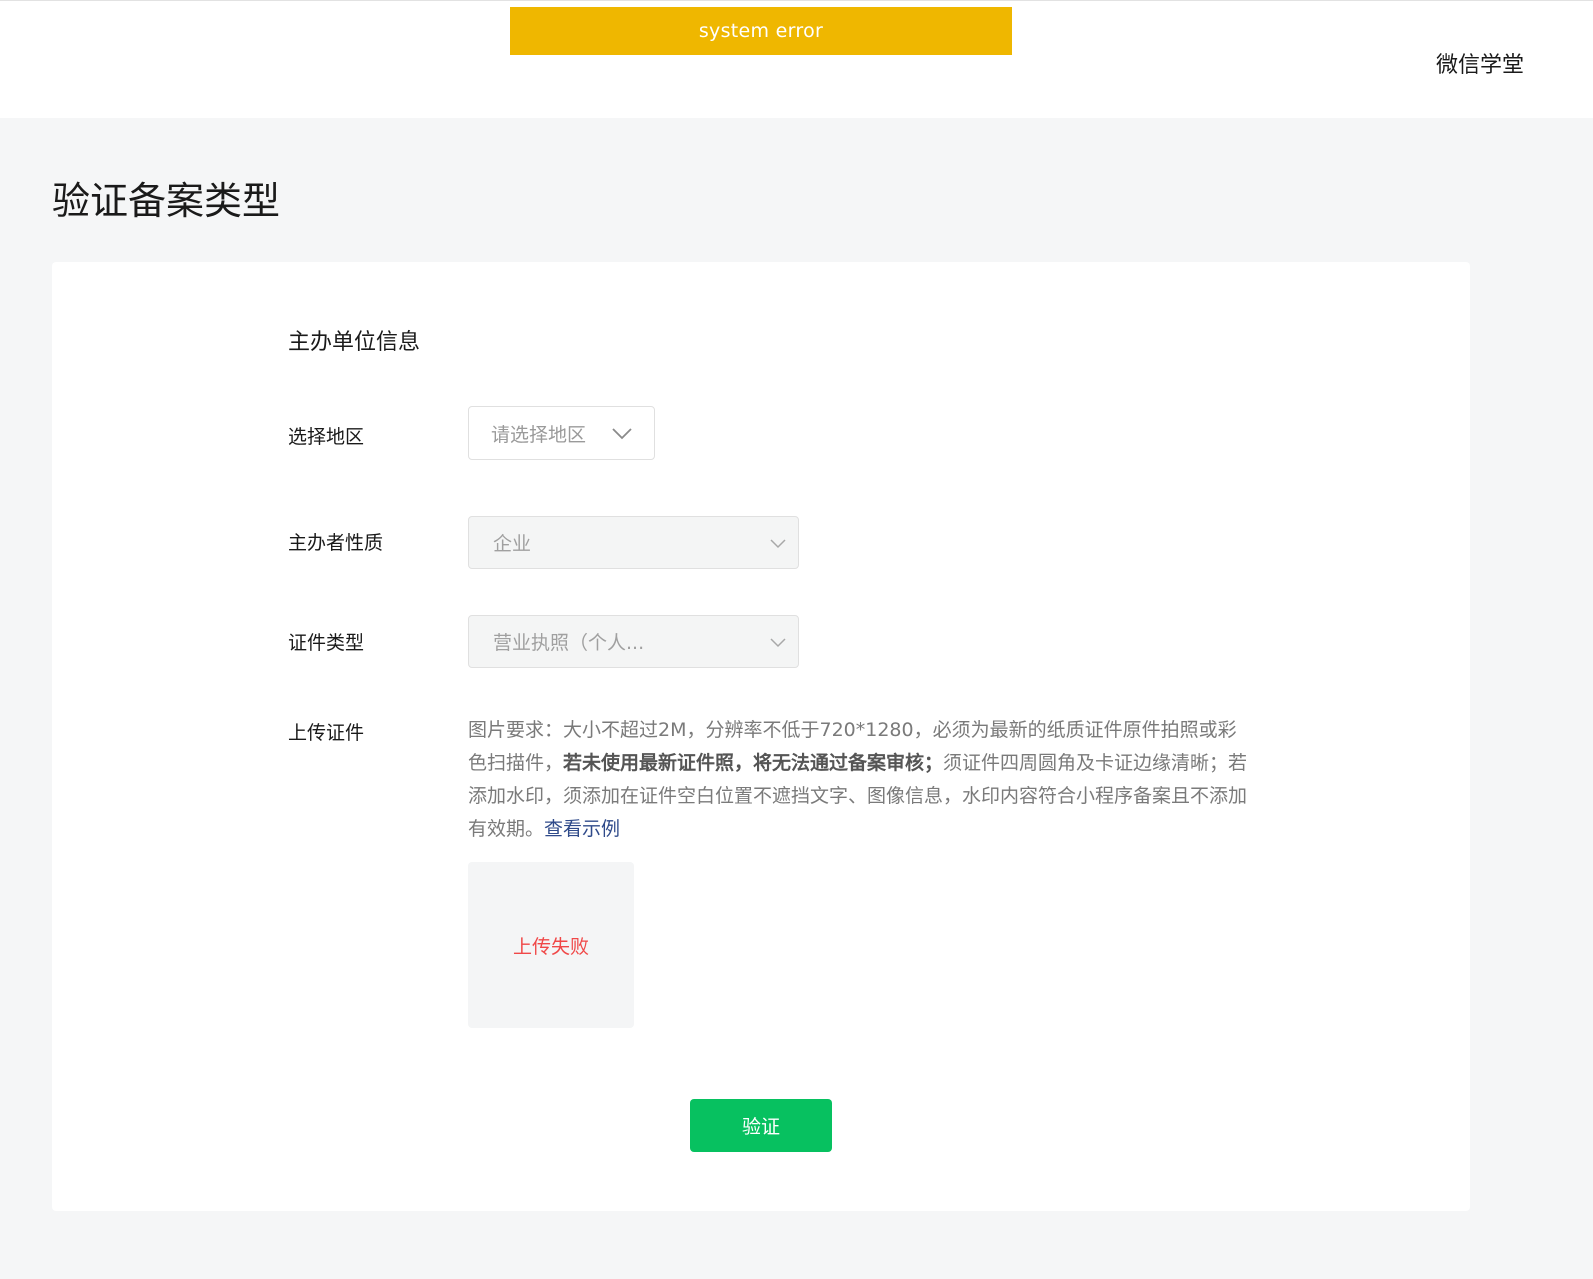 This screenshot has height=1279, width=1593. What do you see at coordinates (166, 201) in the screenshot?
I see `page-title: 验证备案类型` at bounding box center [166, 201].